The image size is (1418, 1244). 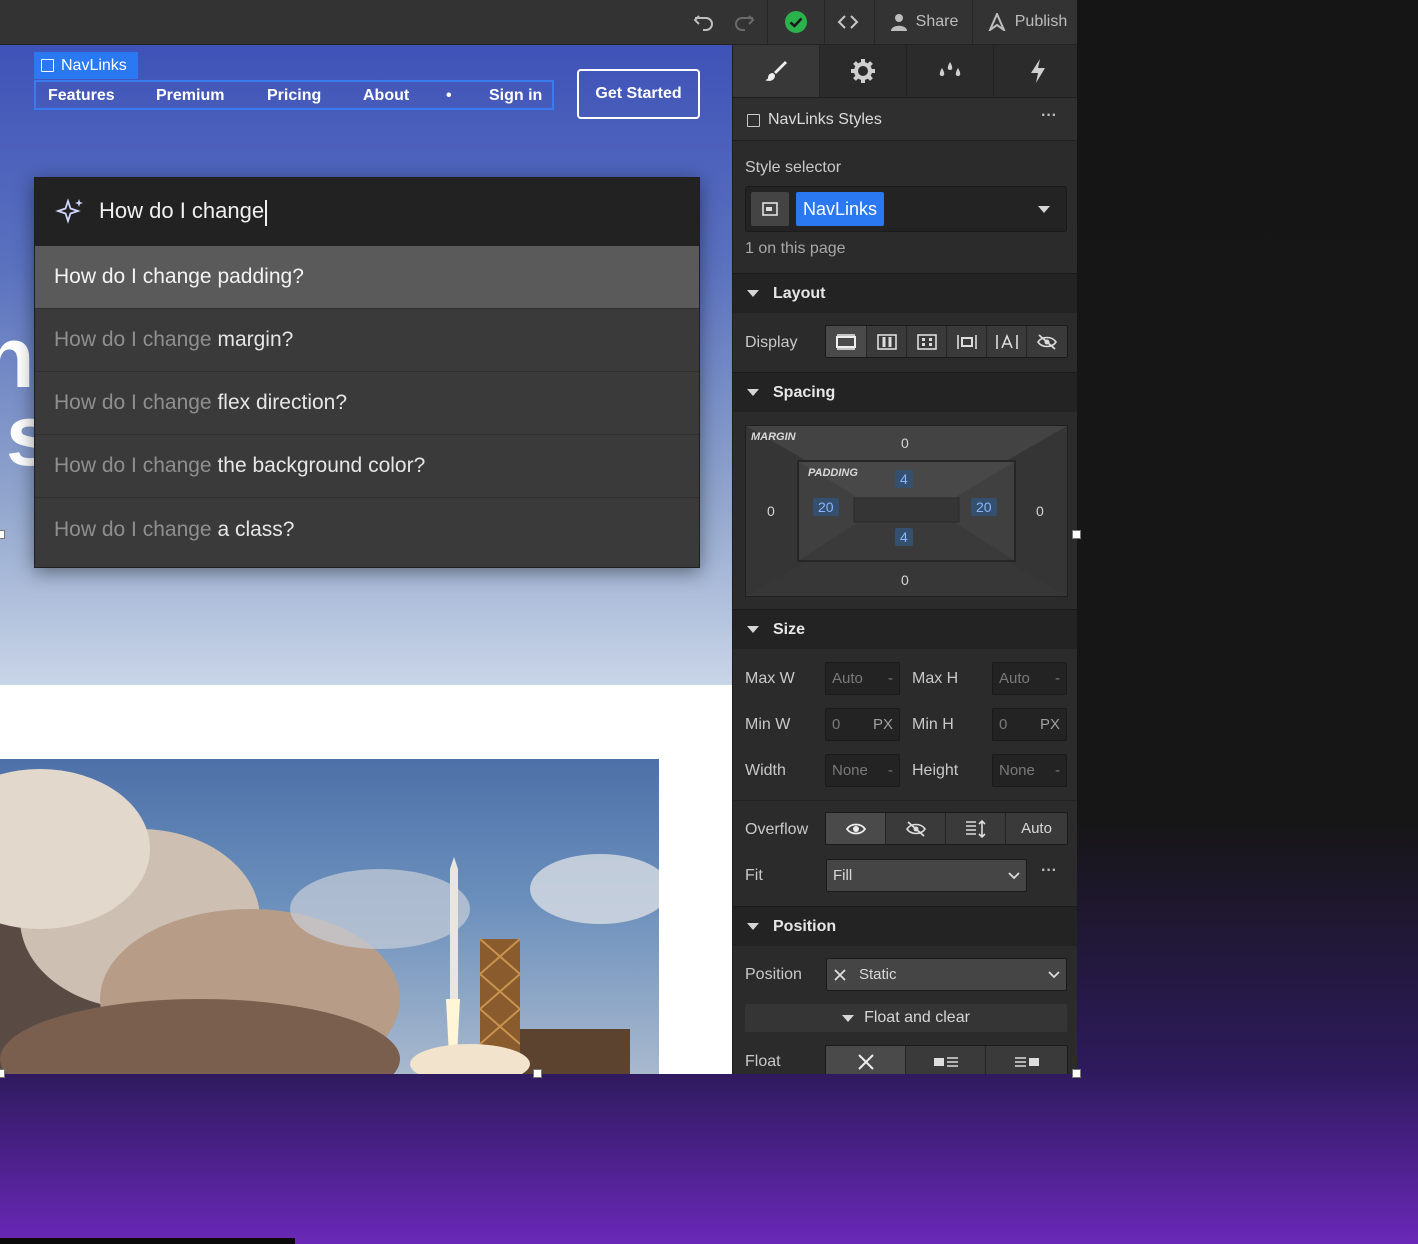 I want to click on style-selector-field: NavLinks, so click(x=906, y=209).